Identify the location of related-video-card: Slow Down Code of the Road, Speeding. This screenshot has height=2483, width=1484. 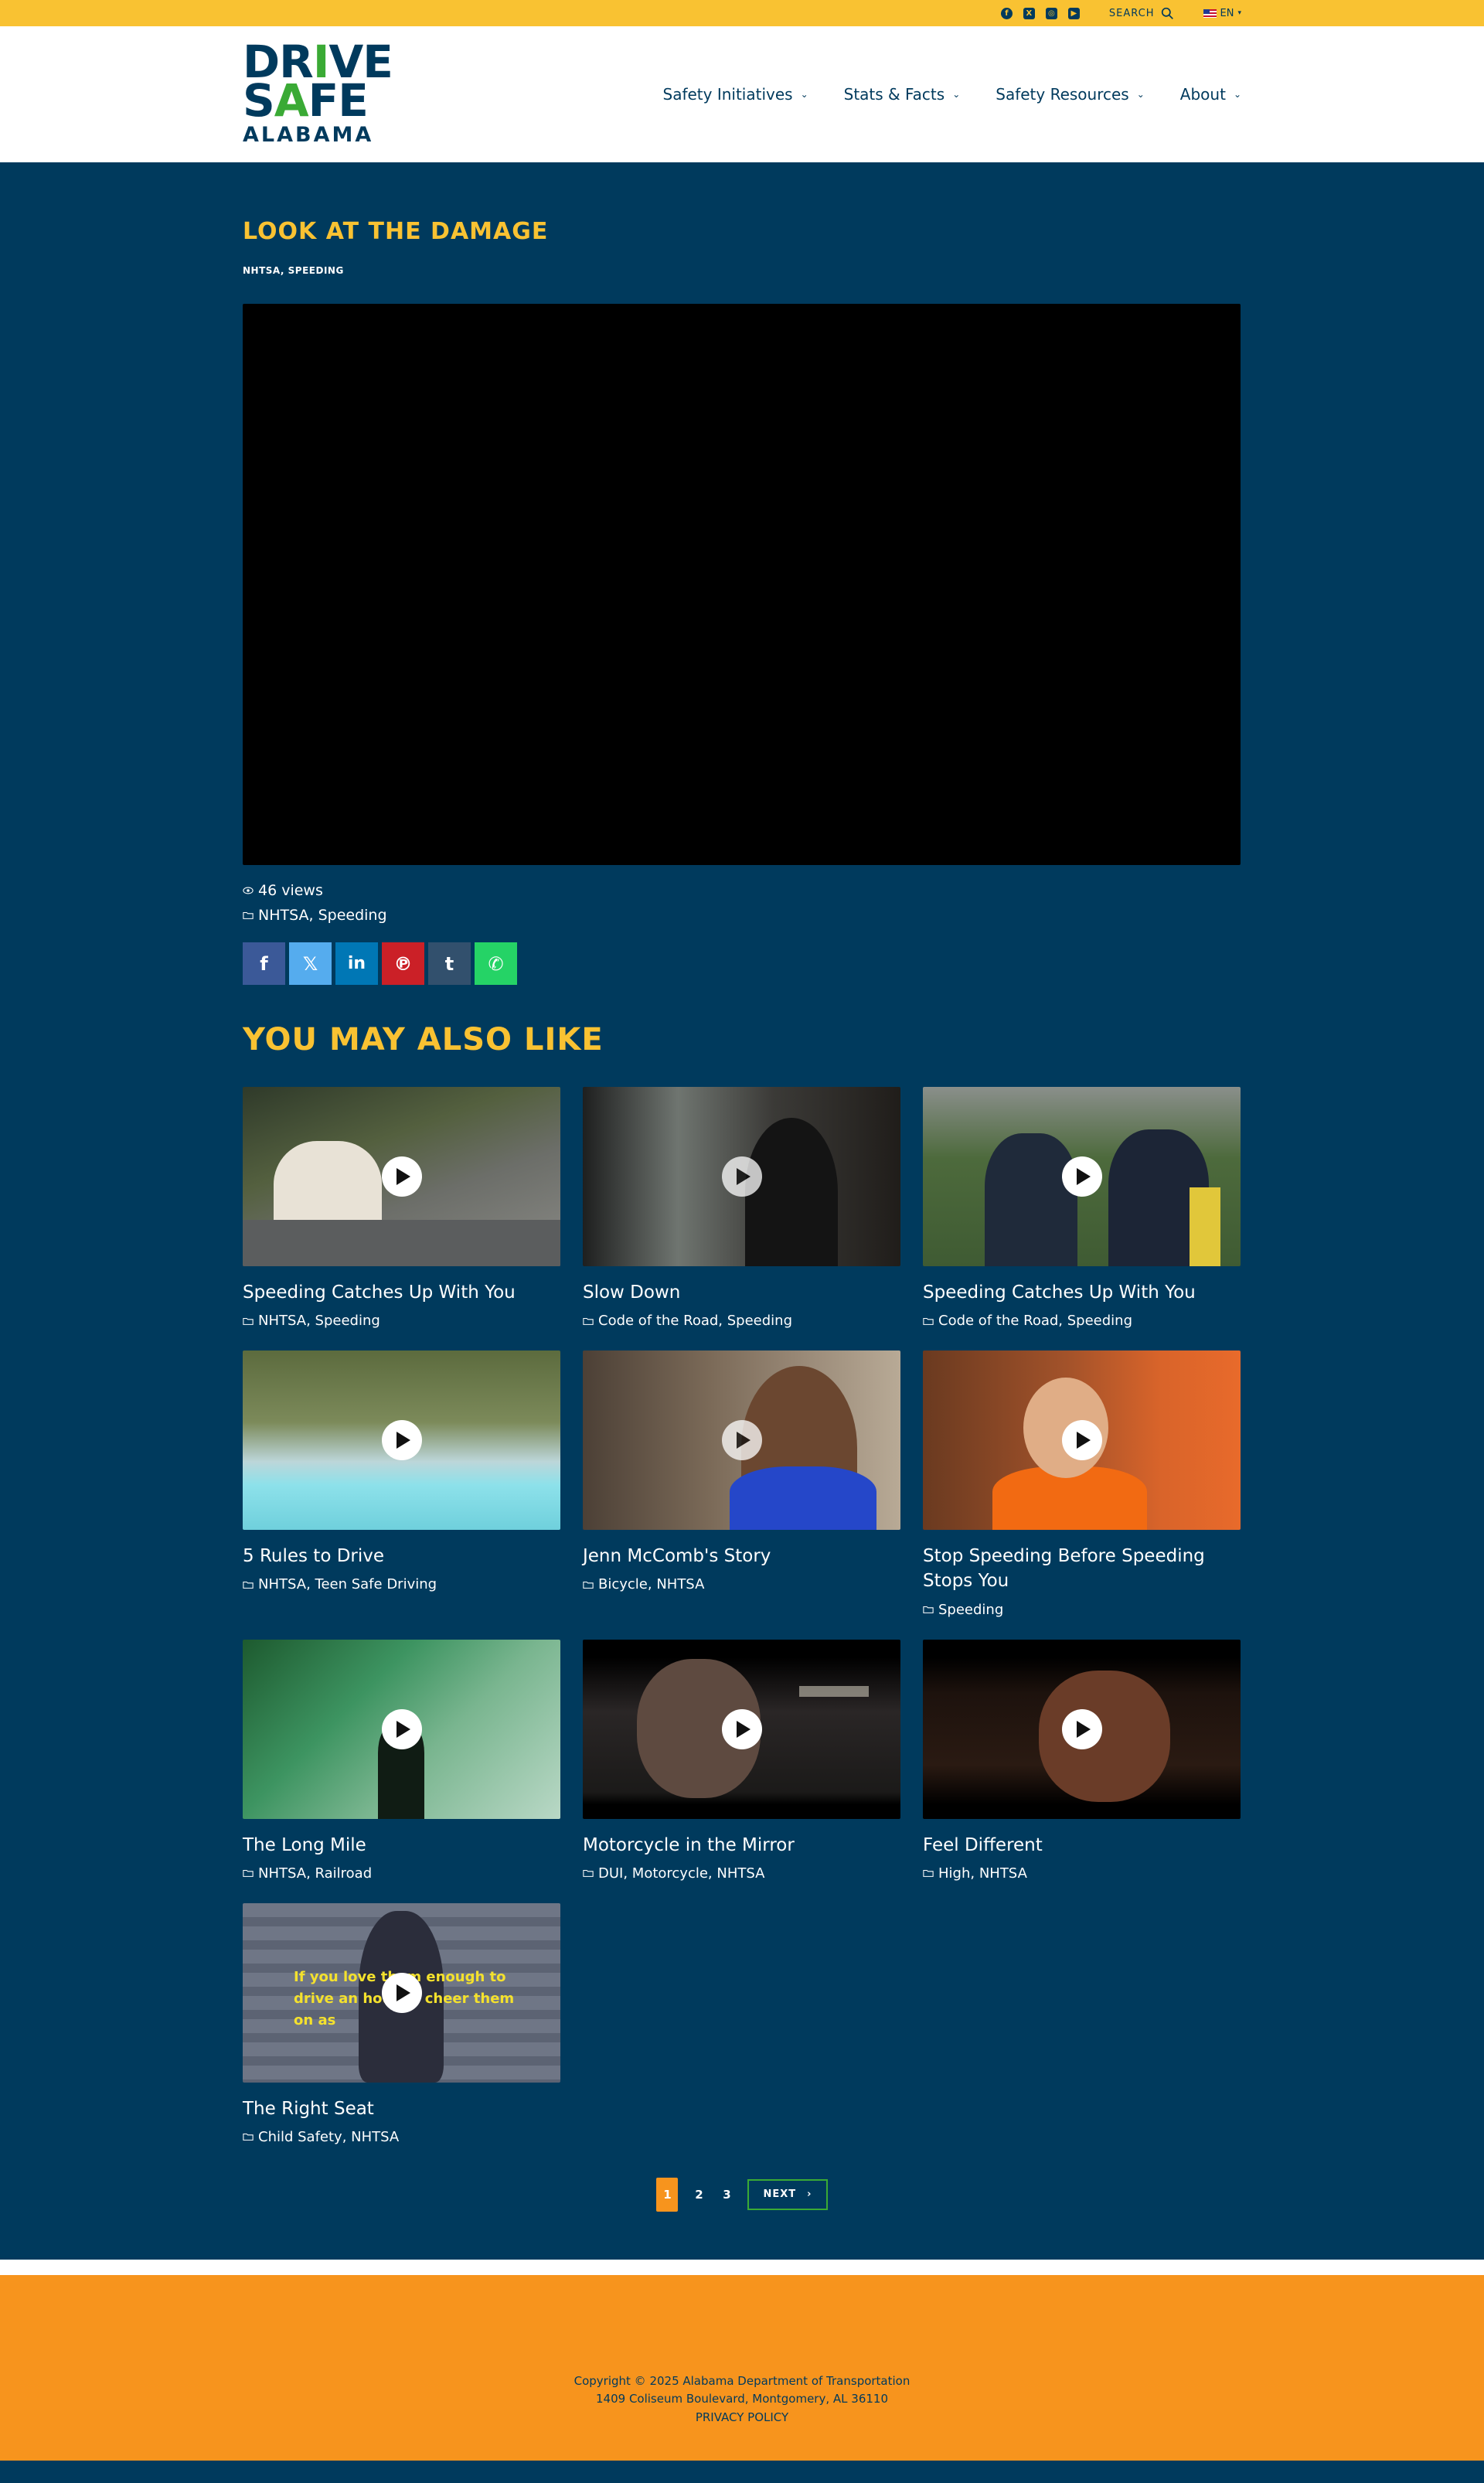
(741, 1208).